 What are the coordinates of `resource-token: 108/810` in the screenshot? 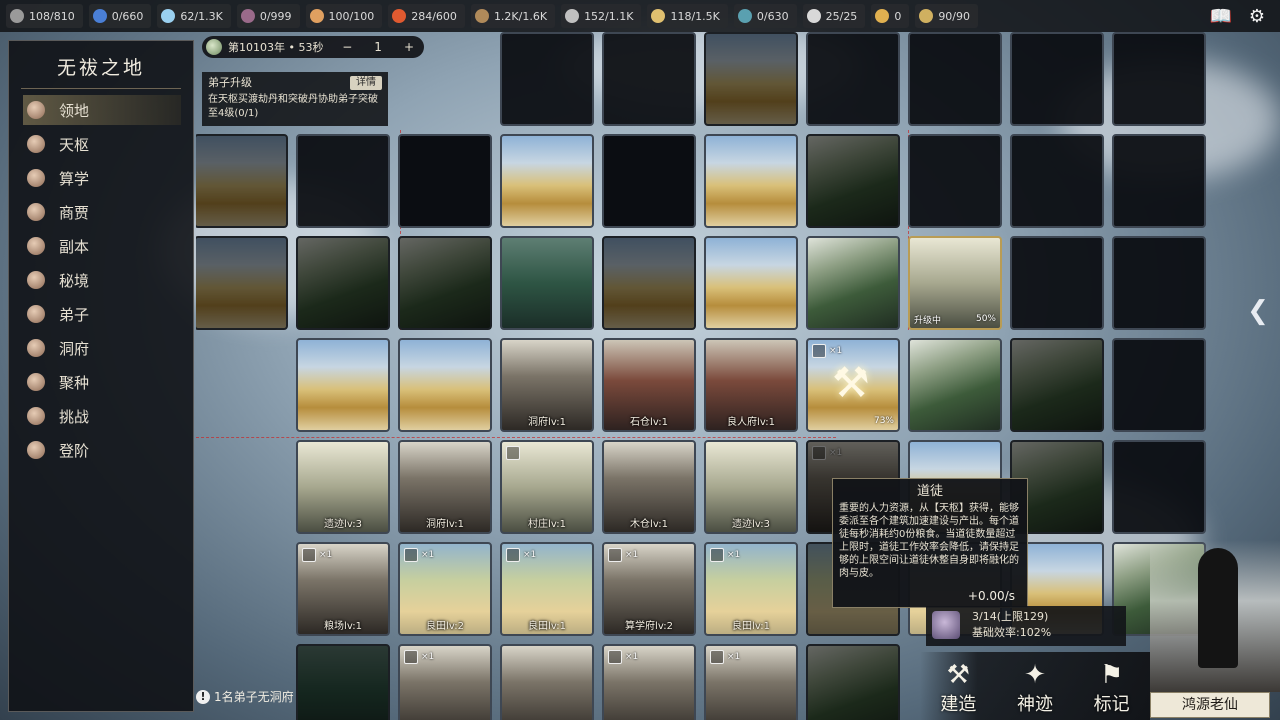 It's located at (44, 16).